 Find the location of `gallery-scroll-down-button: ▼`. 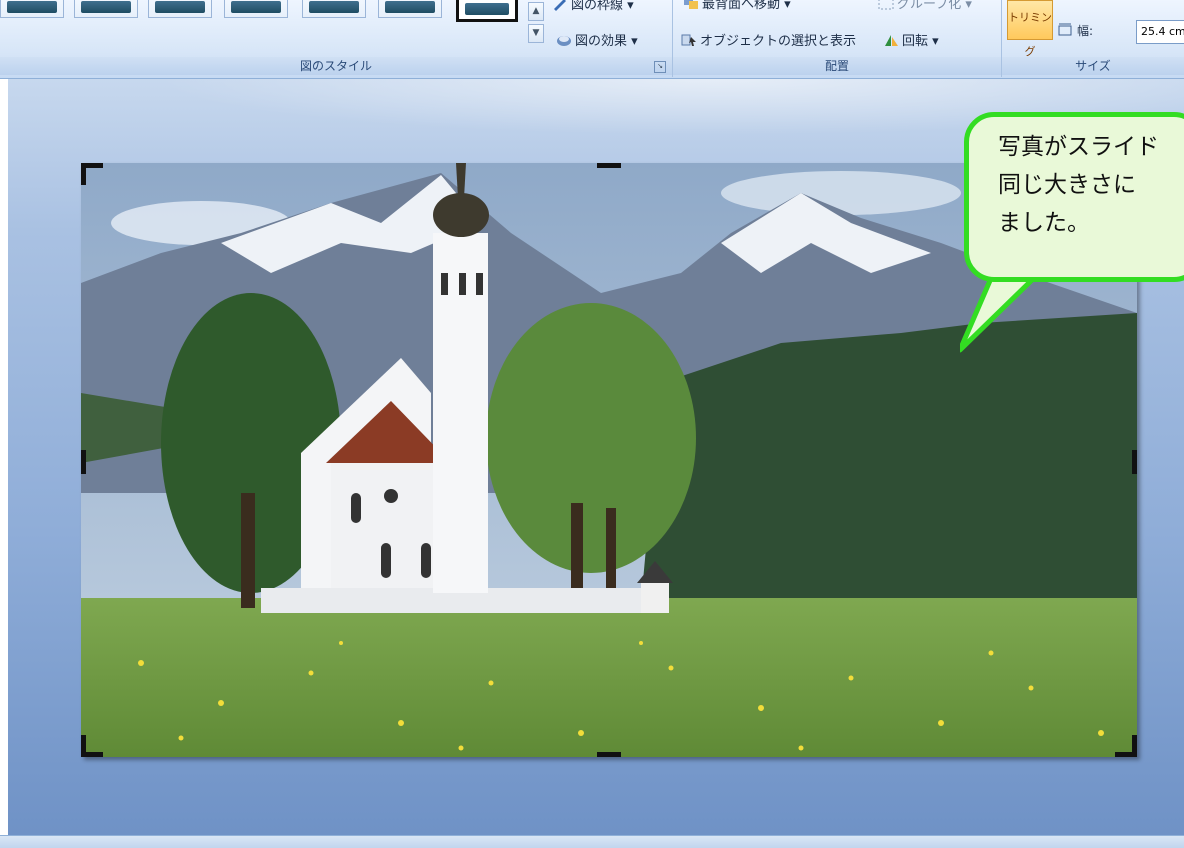

gallery-scroll-down-button: ▼ is located at coordinates (536, 33).